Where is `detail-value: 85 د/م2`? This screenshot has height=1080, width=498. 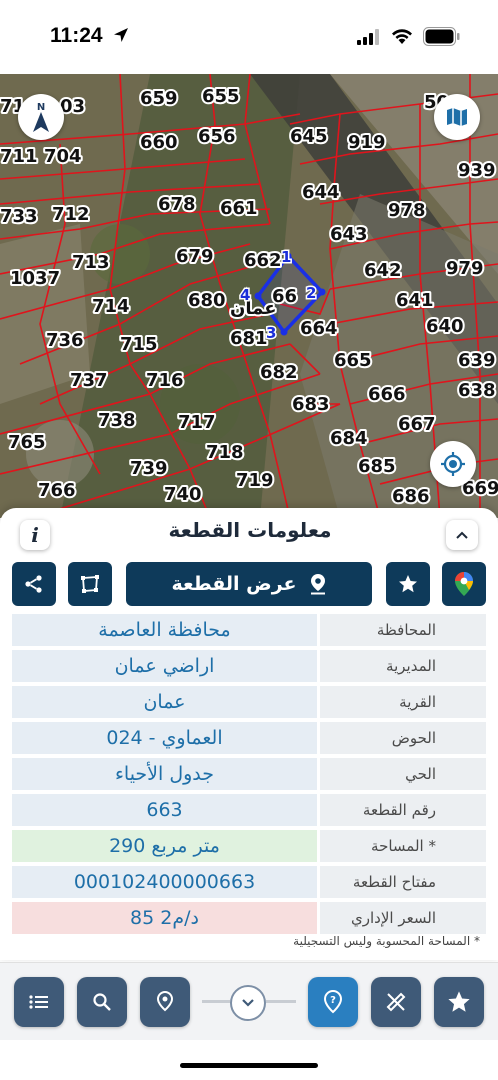
detail-value: 85 د/م2 is located at coordinates (164, 918).